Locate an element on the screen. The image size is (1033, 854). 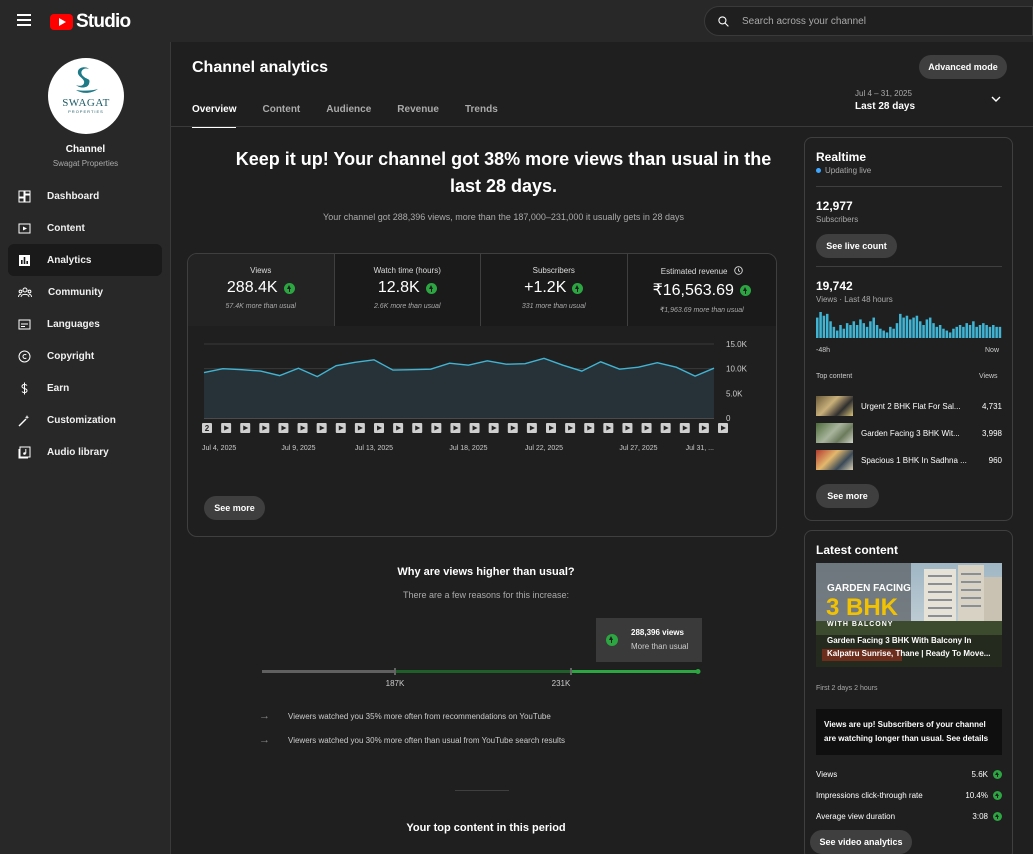
x-tick-label: Jul 18, 2025 is located at coordinates (468, 448).